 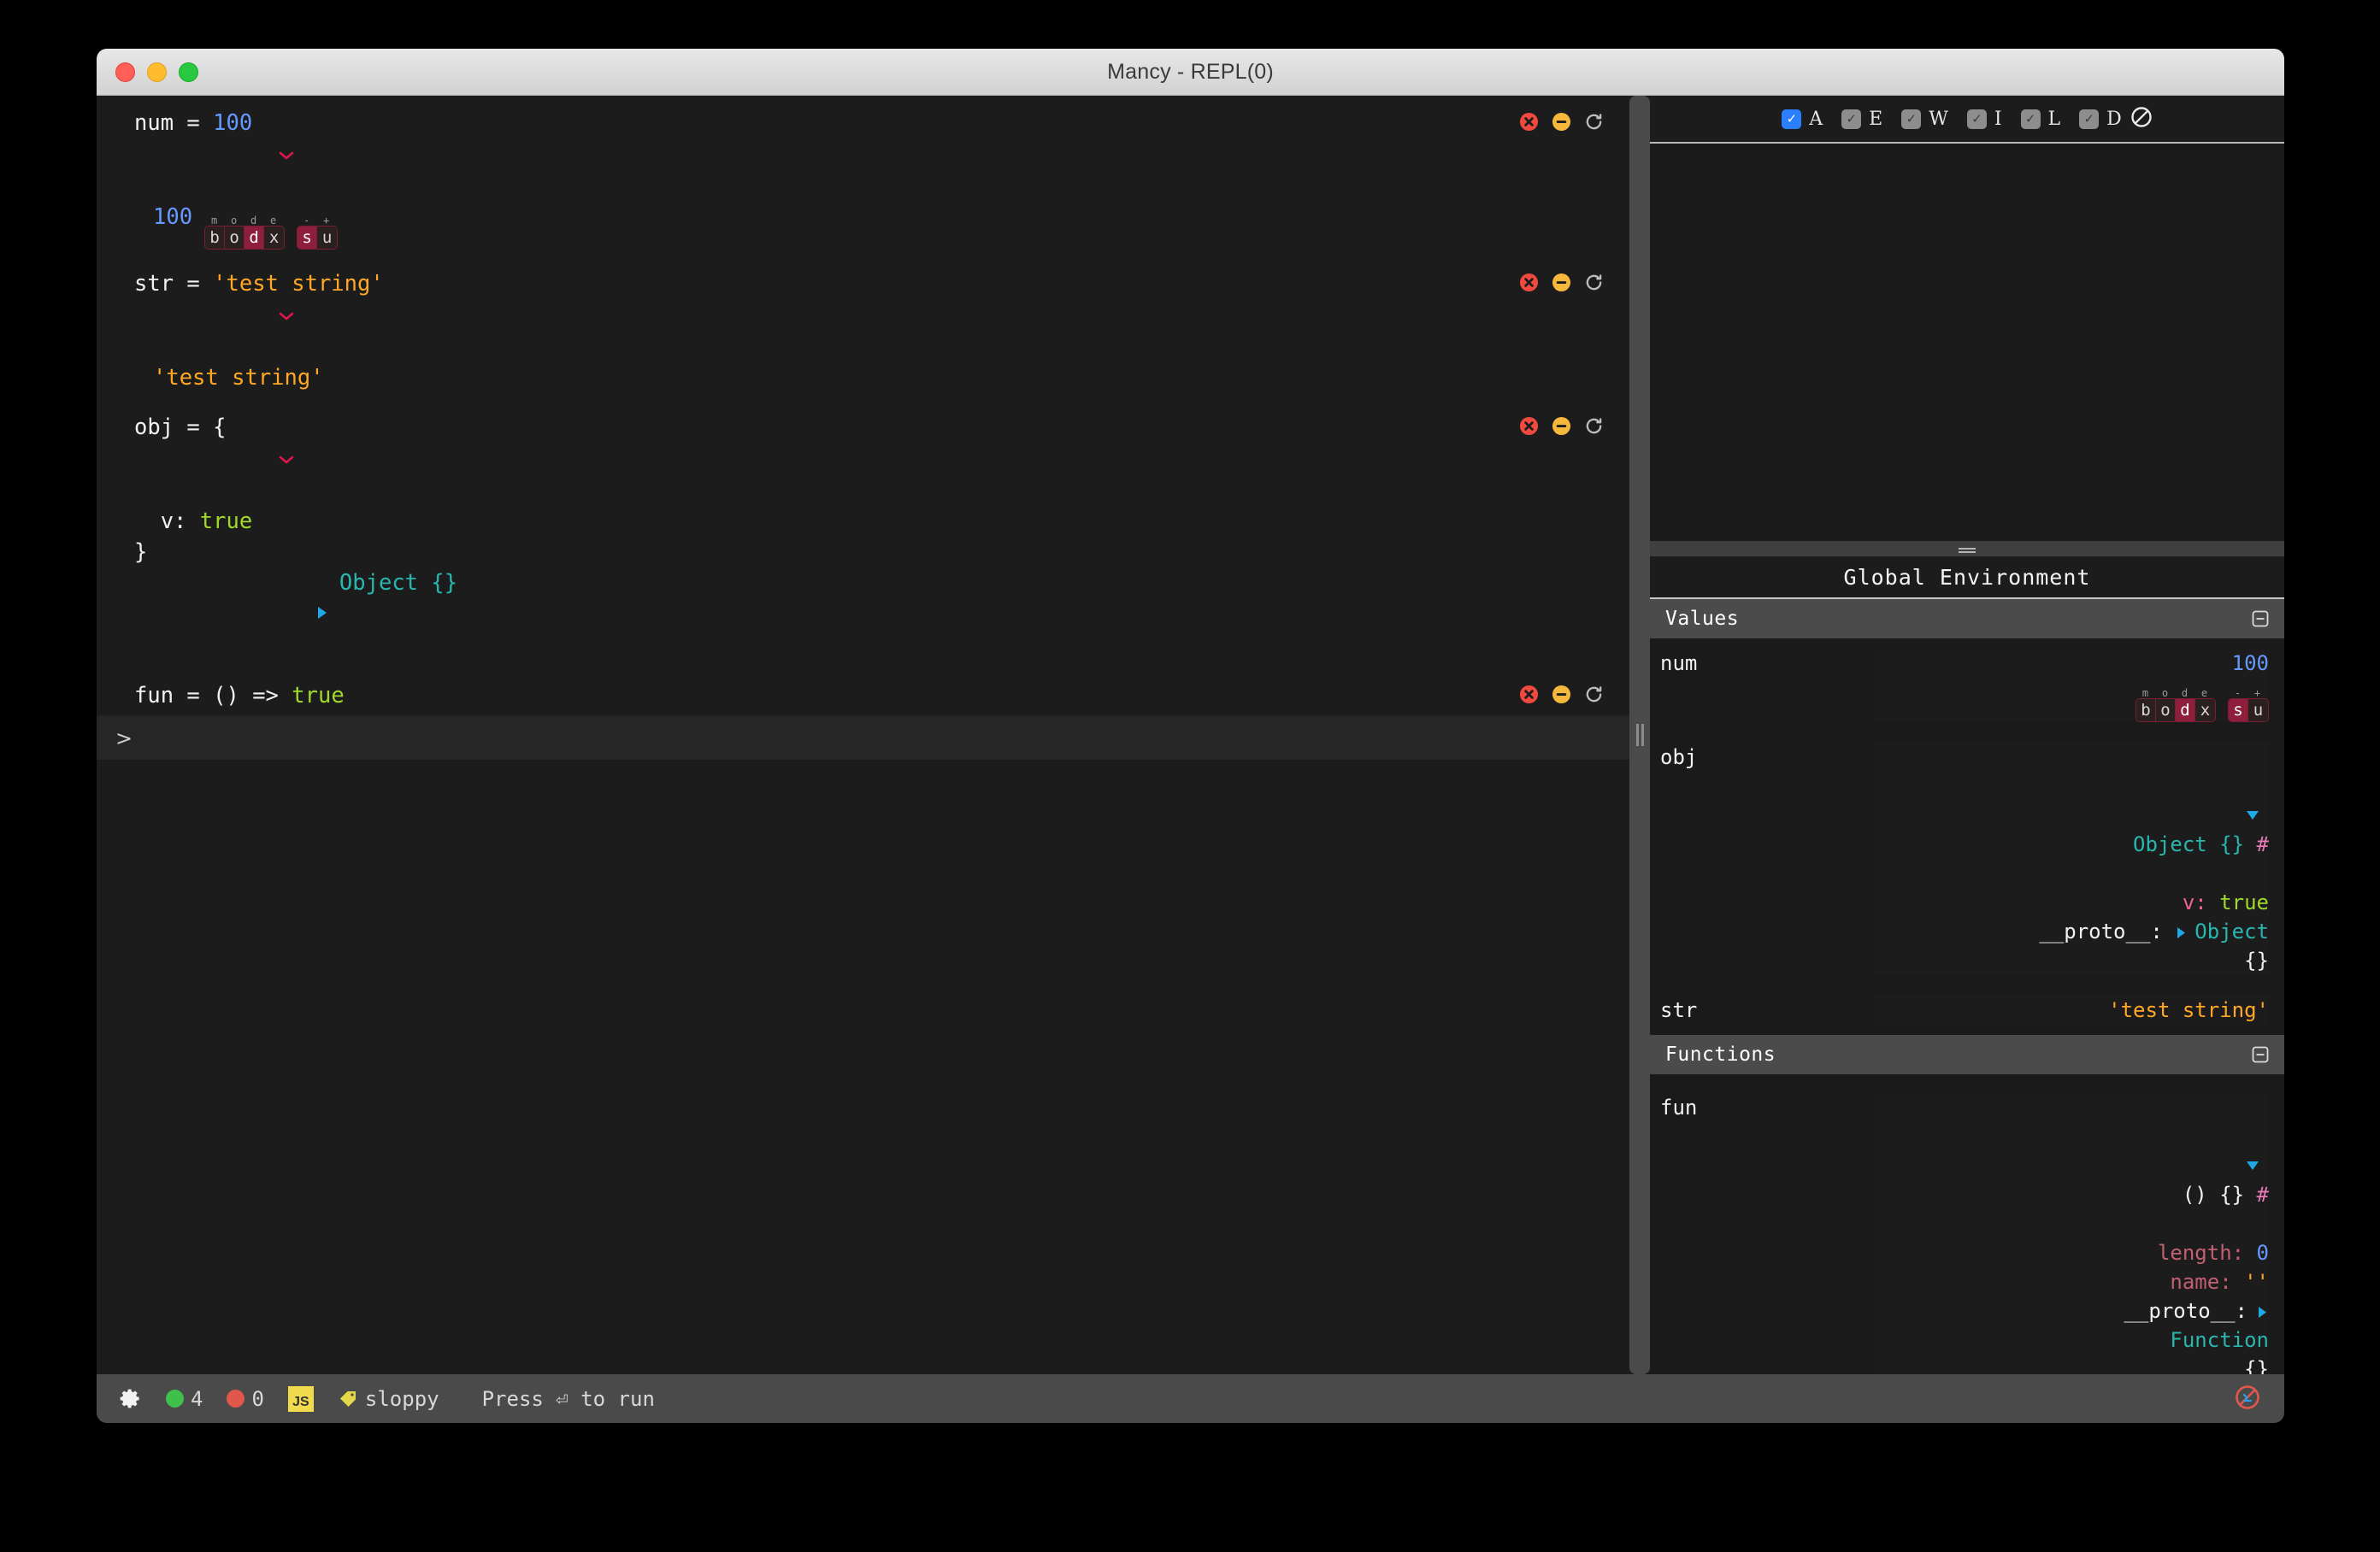 I want to click on filter-label: I, so click(x=1998, y=119).